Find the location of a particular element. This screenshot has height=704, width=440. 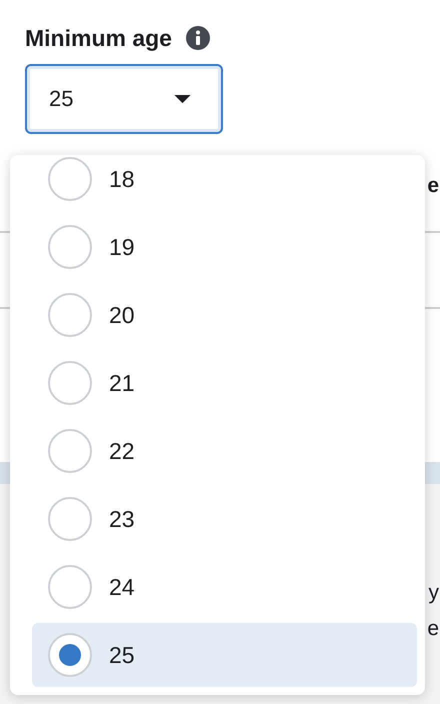

heading-fragment: e is located at coordinates (433, 186).